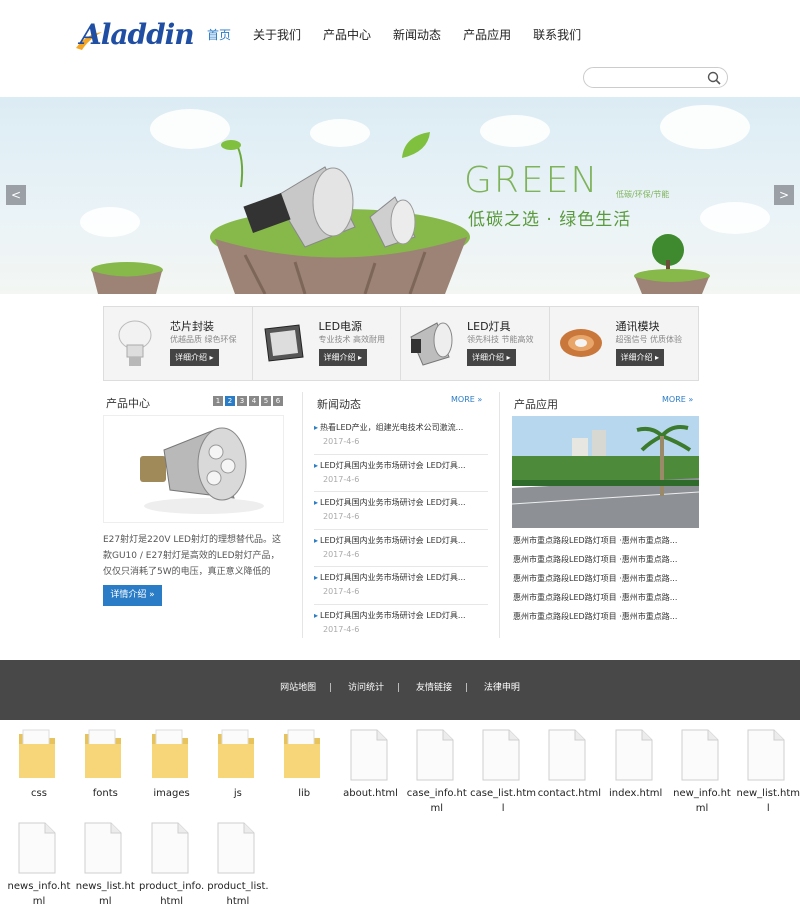 Image resolution: width=800 pixels, height=919 pixels. Describe the element at coordinates (499, 515) in the screenshot. I see `column-divider` at that location.